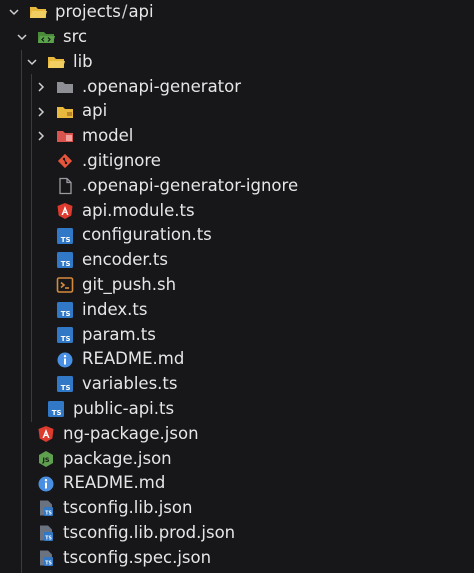 This screenshot has height=573, width=474. I want to click on nodejs-icon: JS, so click(46, 459).